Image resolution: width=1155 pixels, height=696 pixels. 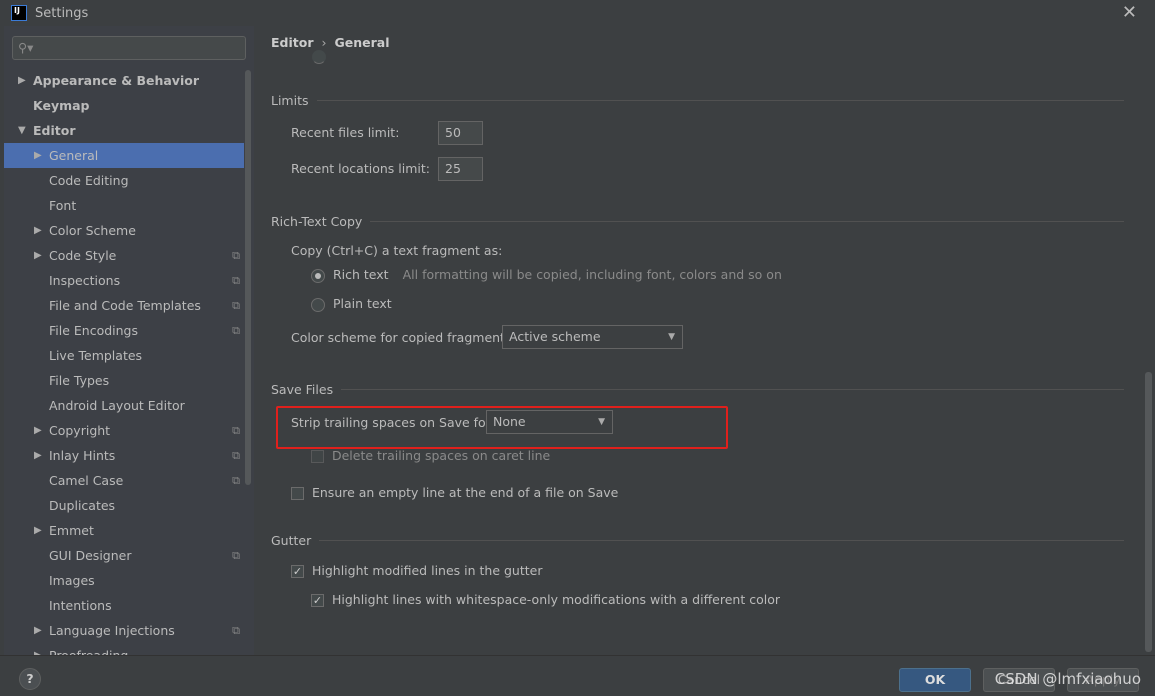 What do you see at coordinates (22, 130) in the screenshot?
I see `expanded-arrow-icon: ▼` at bounding box center [22, 130].